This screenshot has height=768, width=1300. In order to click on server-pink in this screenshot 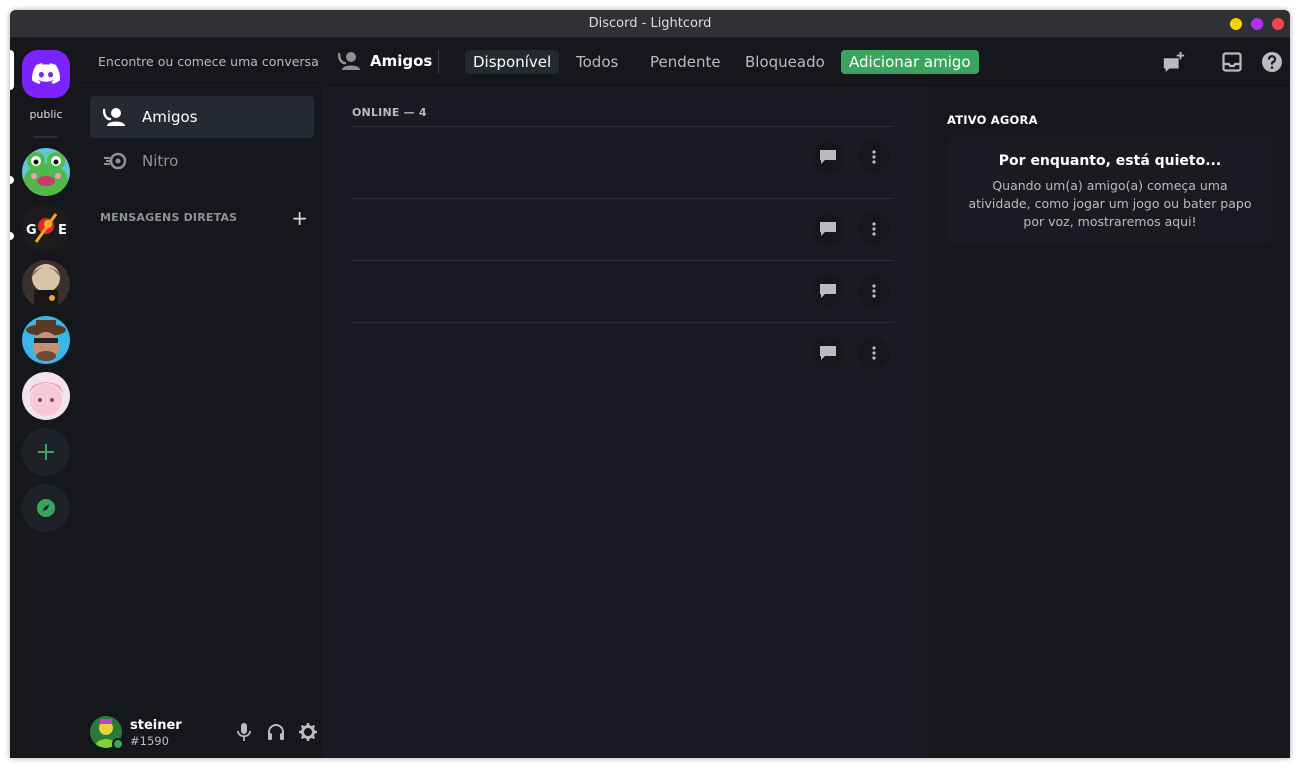, I will do `click(46, 396)`.